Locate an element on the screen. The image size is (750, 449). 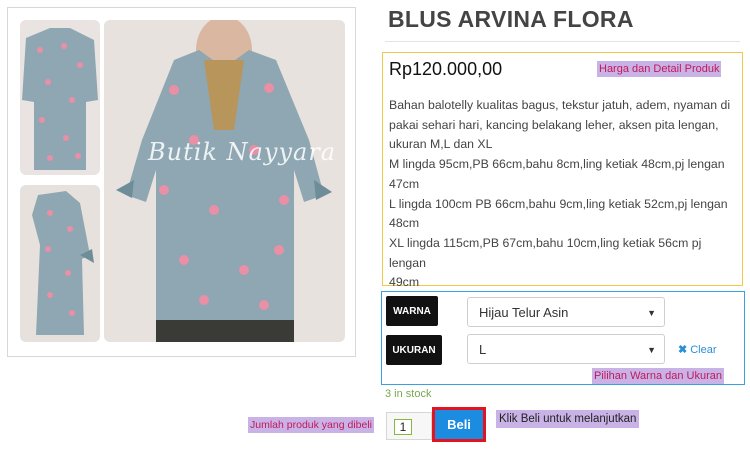
color-select-value: Hijau Telur Asin is located at coordinates (524, 312).